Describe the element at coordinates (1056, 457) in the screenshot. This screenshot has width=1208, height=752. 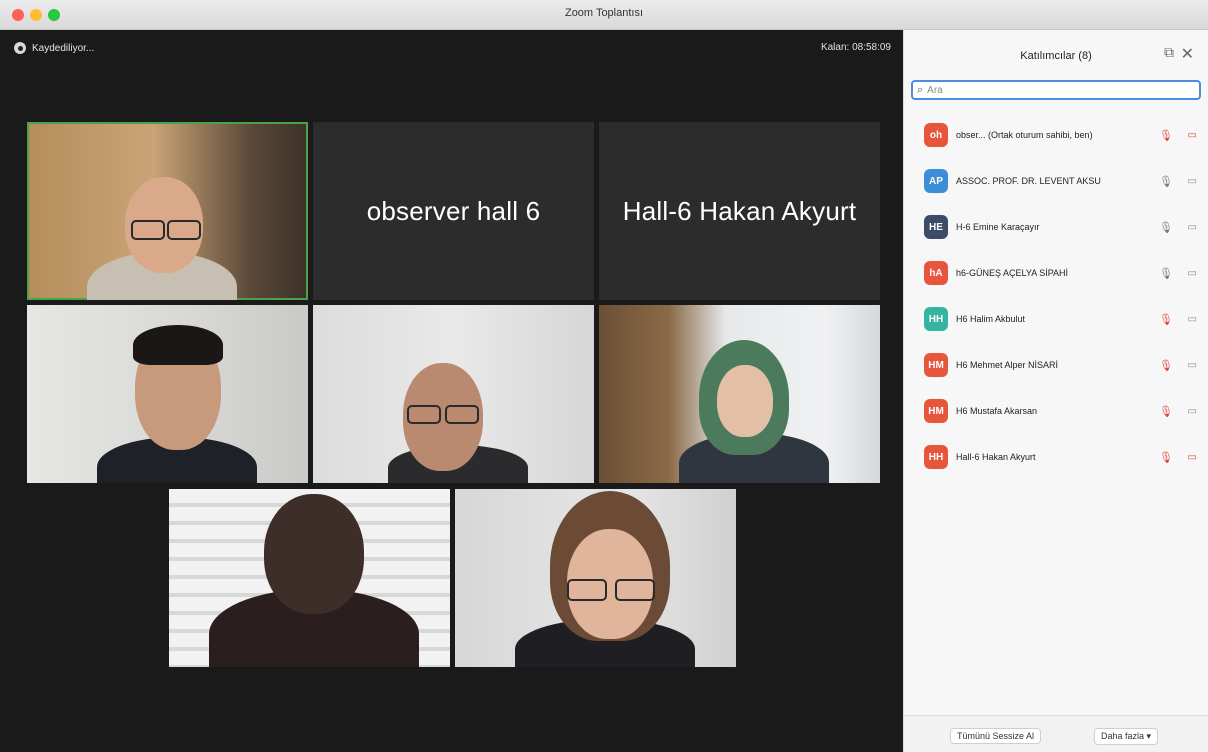
I see `participant-row: HH Hall-6 Hakan Akyurt 🎙︎ ▭` at that location.